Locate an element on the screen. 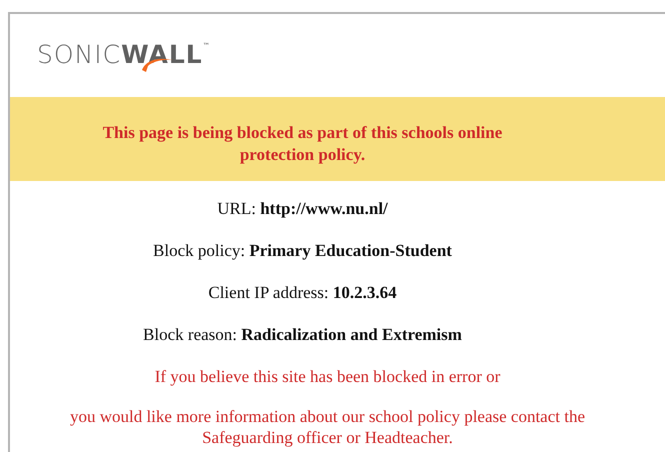  notice-text: If you believe this site has been blocked in error or is located at coordinates (327, 376).